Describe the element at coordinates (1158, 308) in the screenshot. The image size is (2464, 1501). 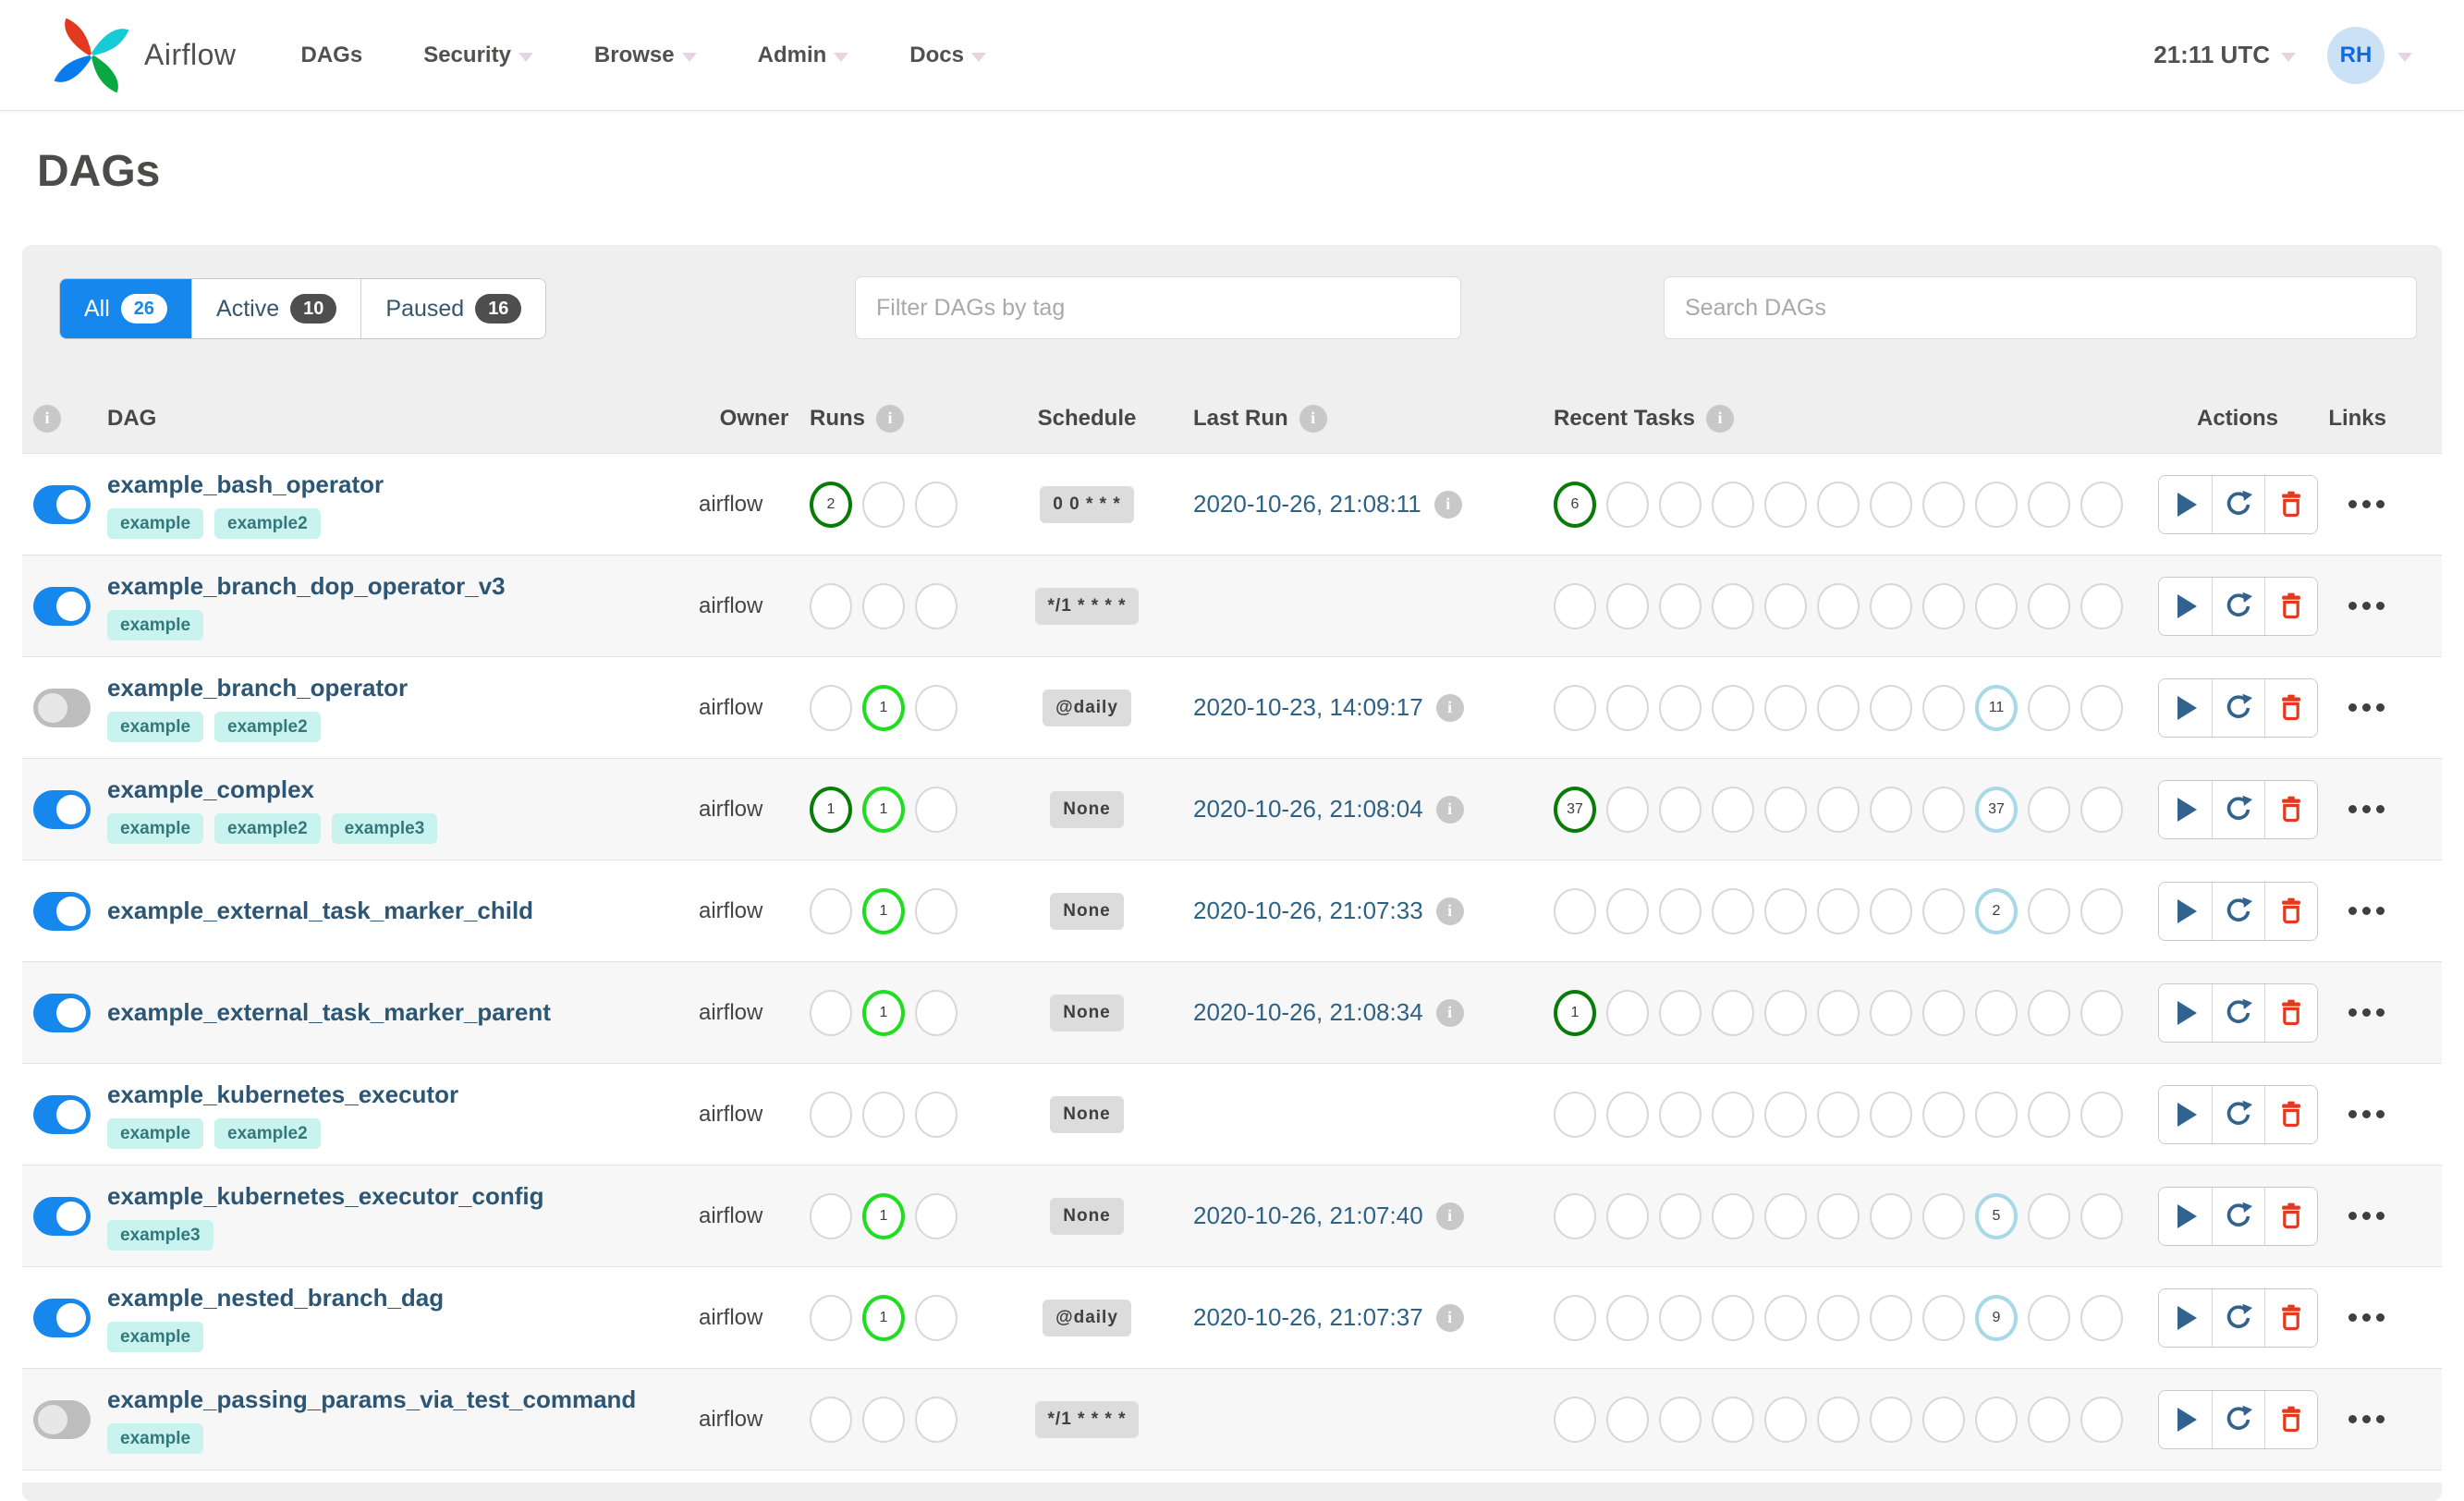
I see `tag-filter-input` at that location.